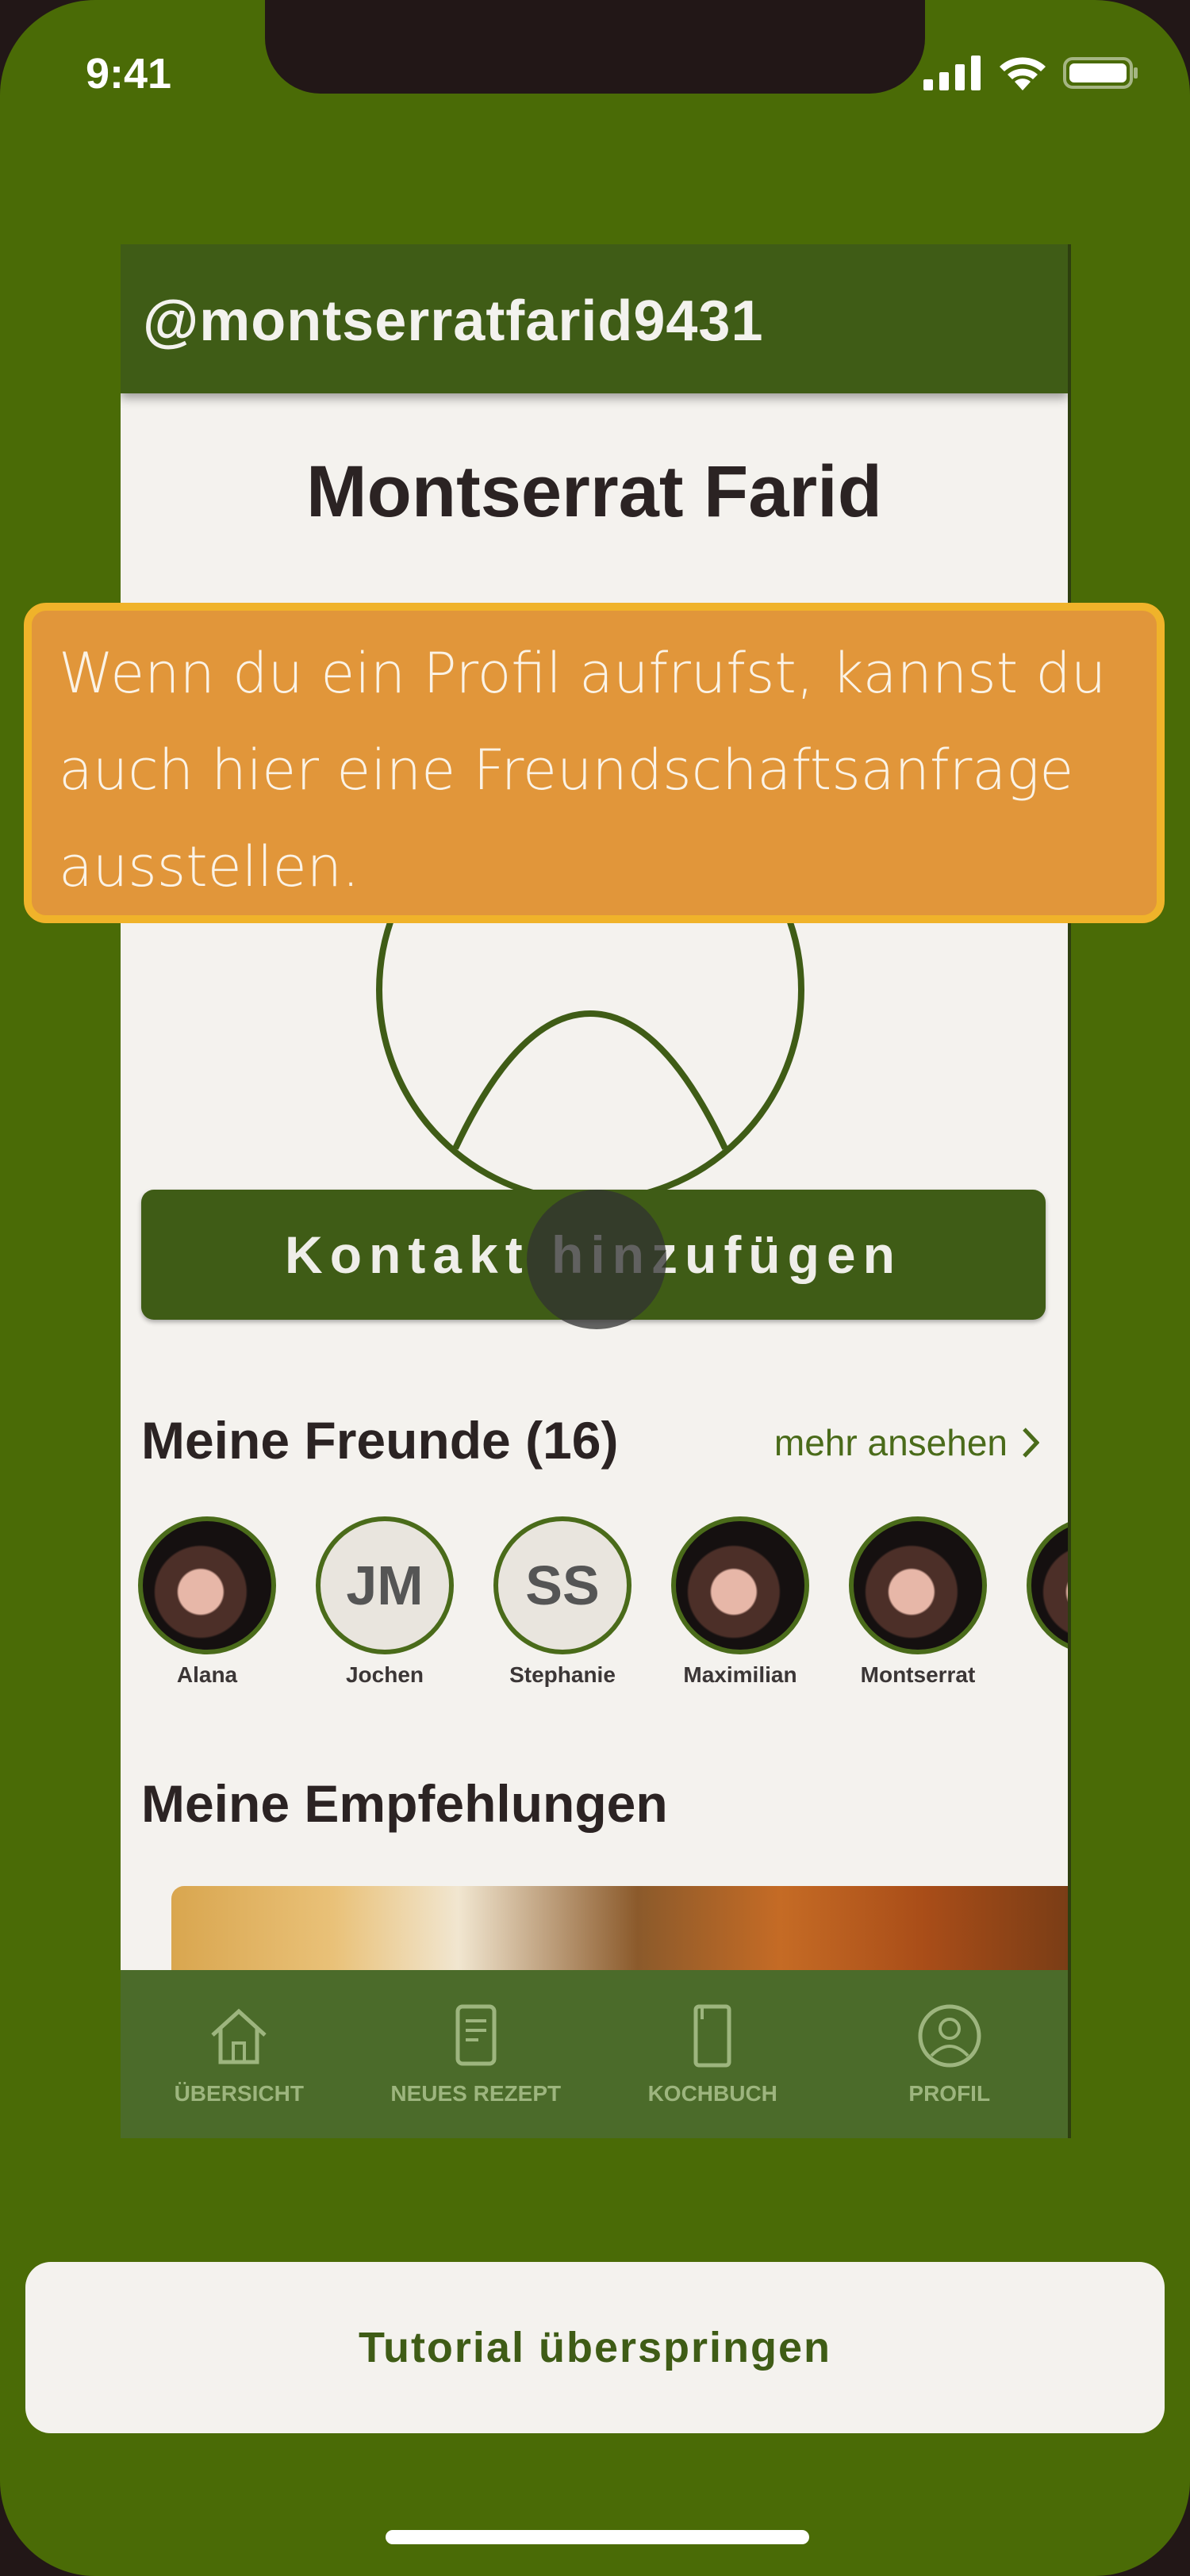 The image size is (1190, 2576). What do you see at coordinates (918, 1675) in the screenshot?
I see `friend-name: Montserrat` at bounding box center [918, 1675].